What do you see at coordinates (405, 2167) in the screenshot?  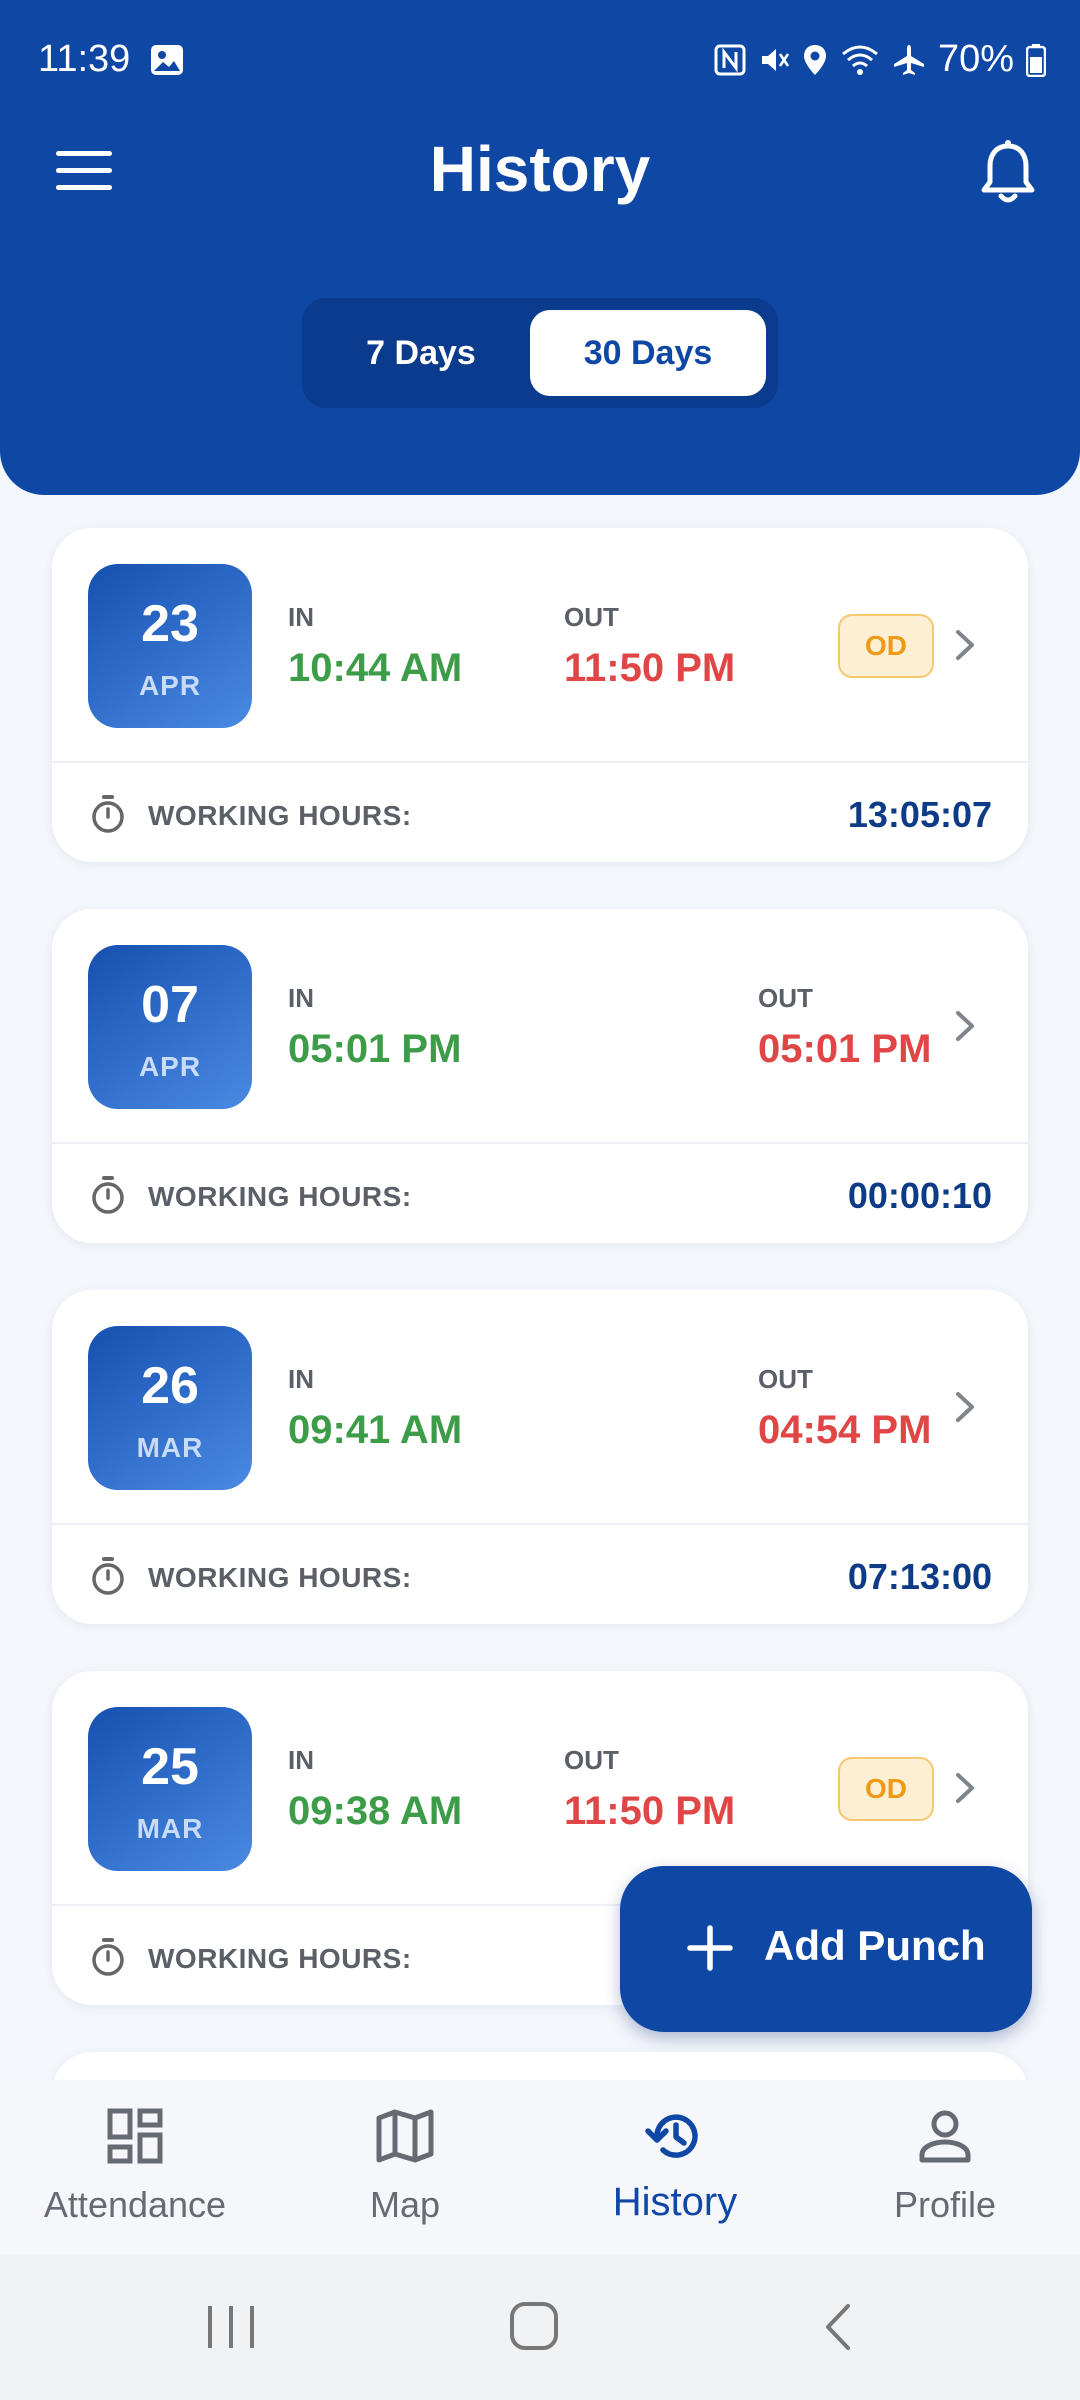 I see `nav-map: Map` at bounding box center [405, 2167].